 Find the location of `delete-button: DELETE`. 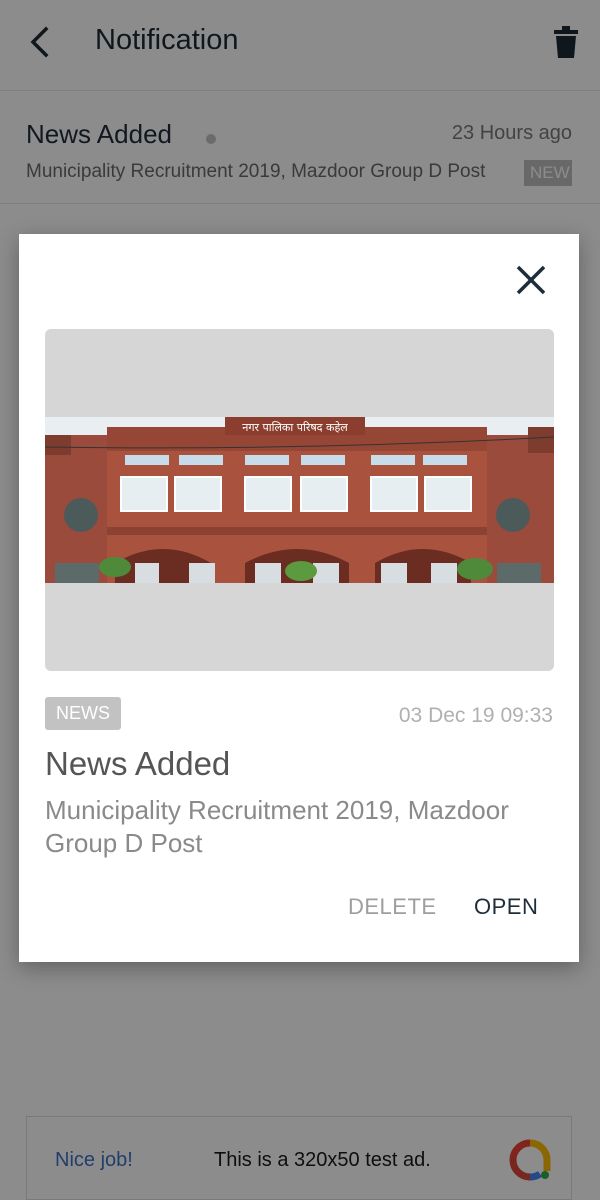

delete-button: DELETE is located at coordinates (392, 907).